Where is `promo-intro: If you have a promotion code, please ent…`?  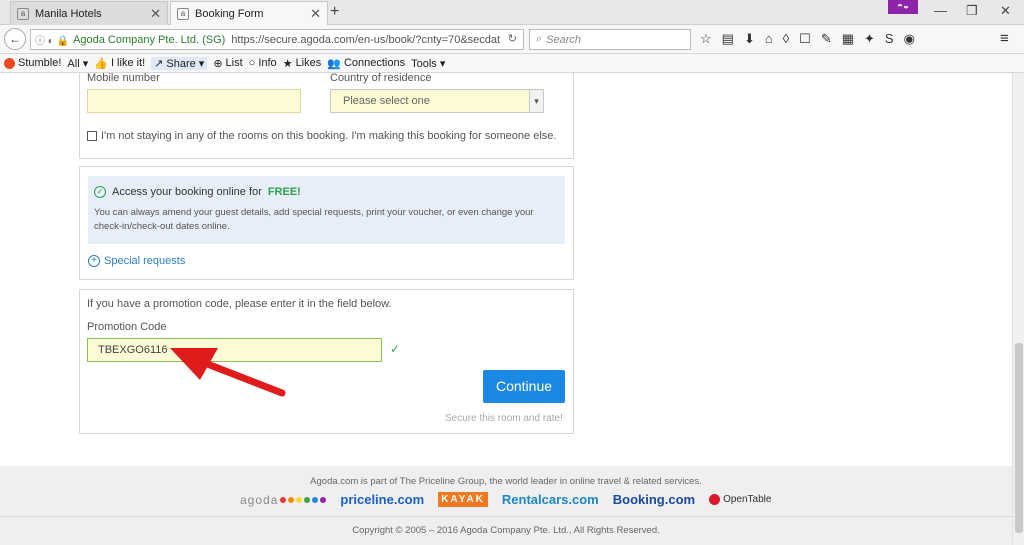
promo-intro: If you have a promotion code, please ent… is located at coordinates (239, 304).